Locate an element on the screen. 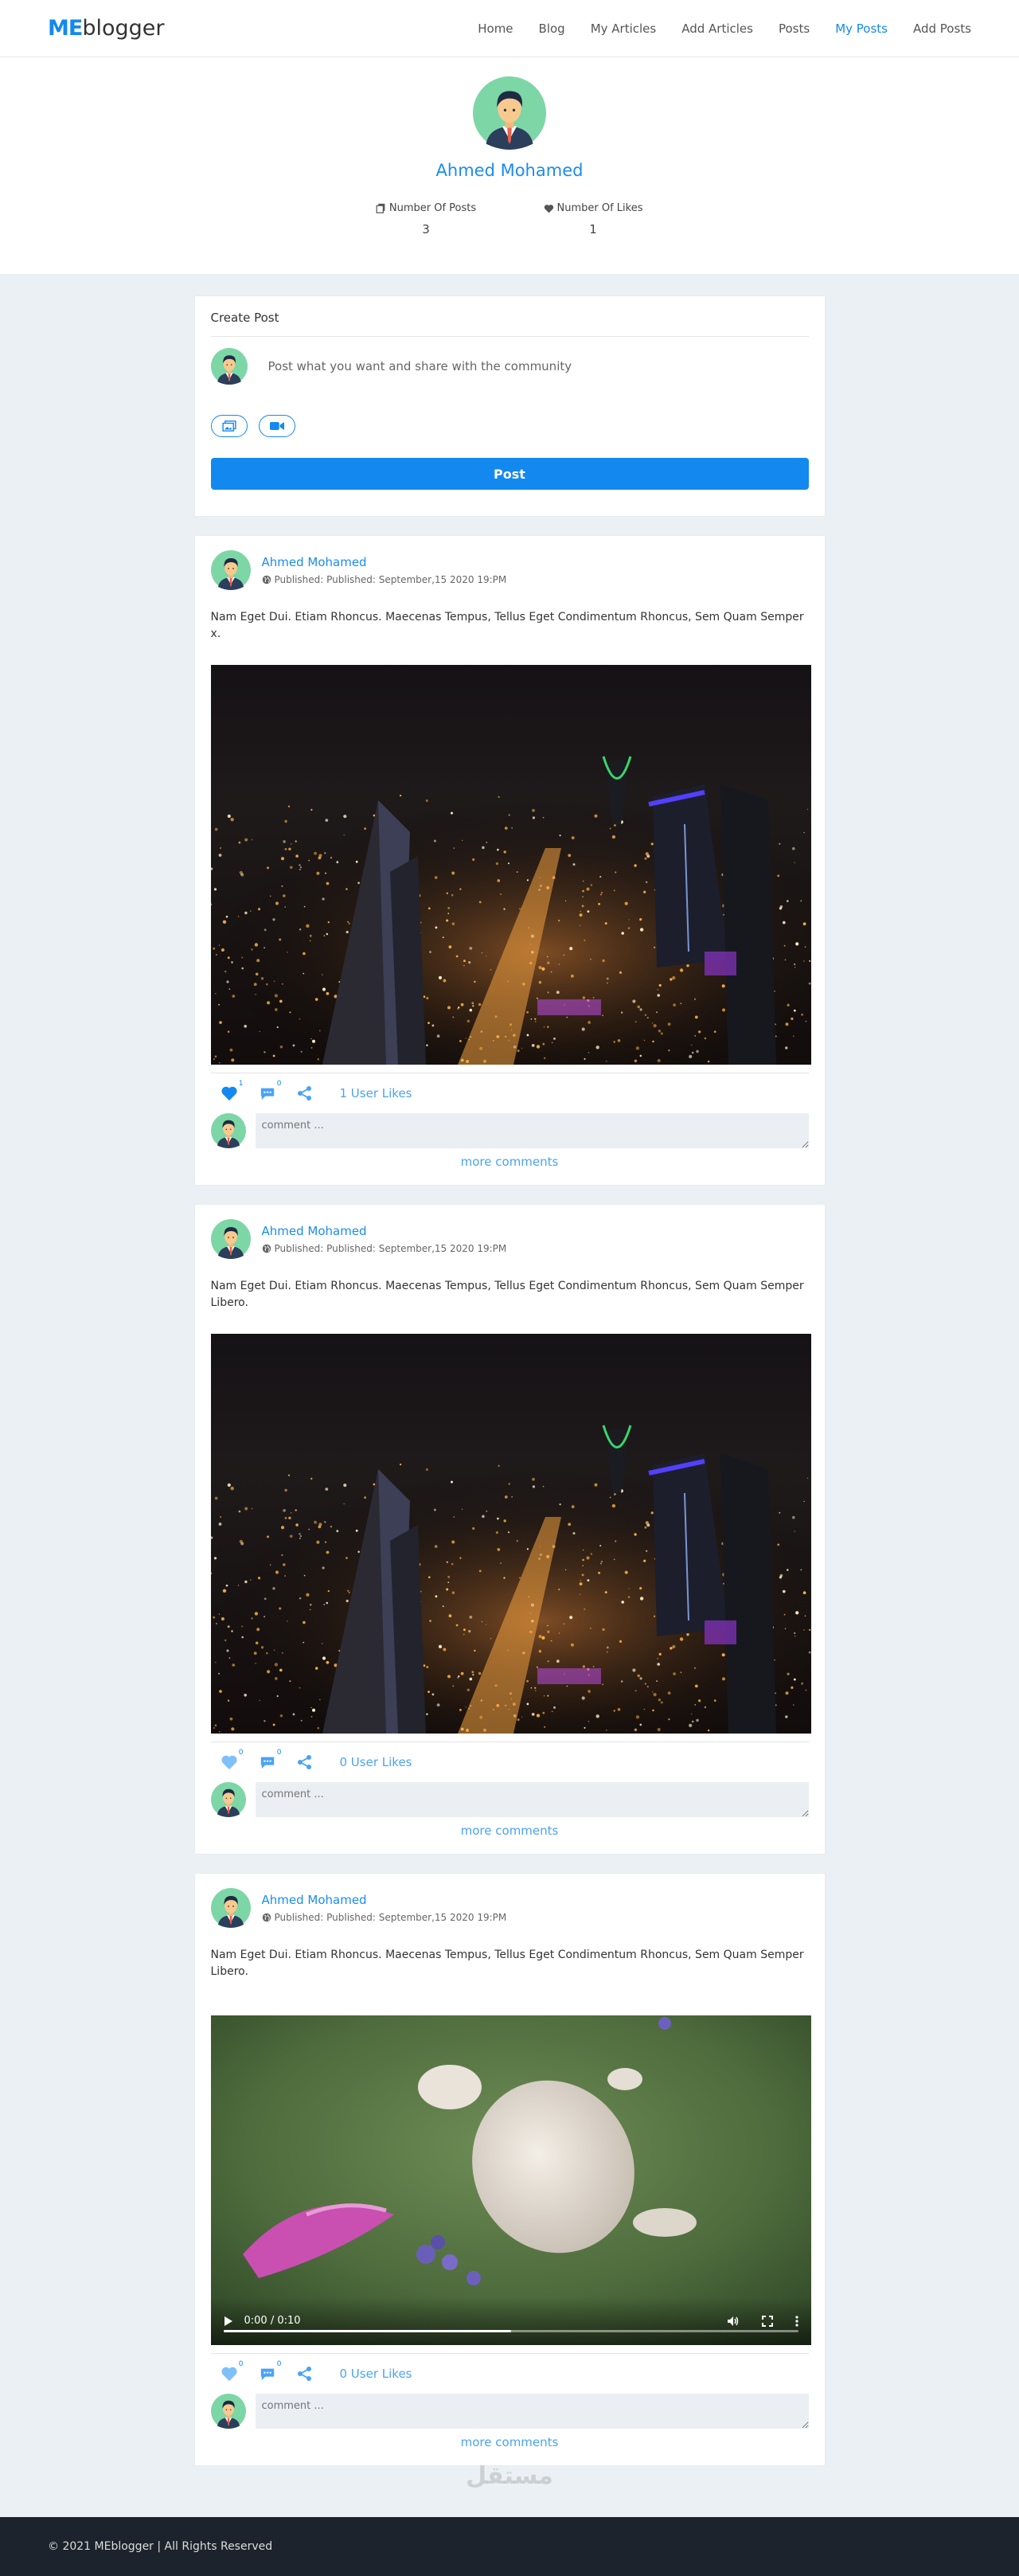  add-image-button is located at coordinates (229, 426).